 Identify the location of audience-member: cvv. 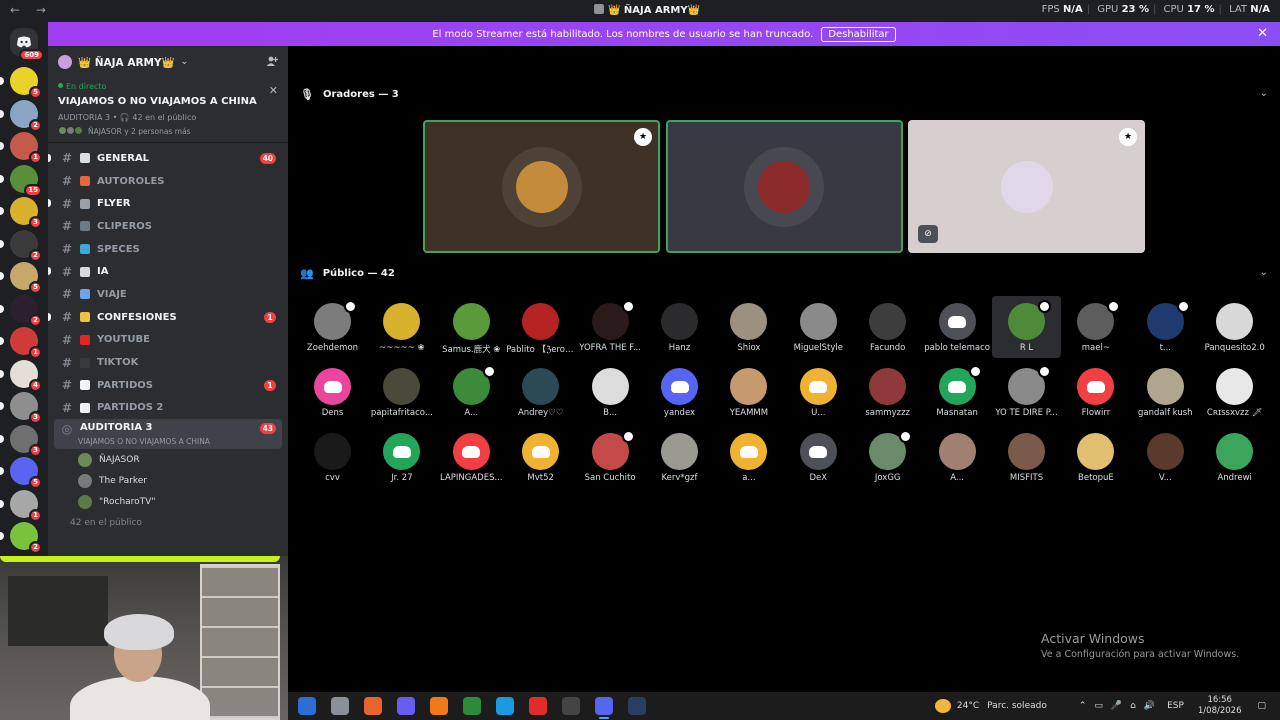
(332, 457).